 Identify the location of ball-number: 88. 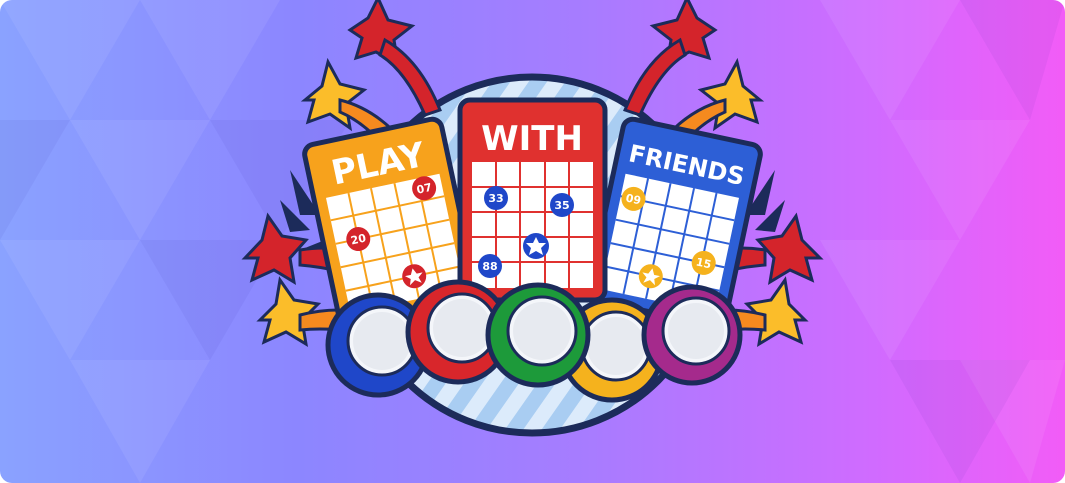
(489, 266).